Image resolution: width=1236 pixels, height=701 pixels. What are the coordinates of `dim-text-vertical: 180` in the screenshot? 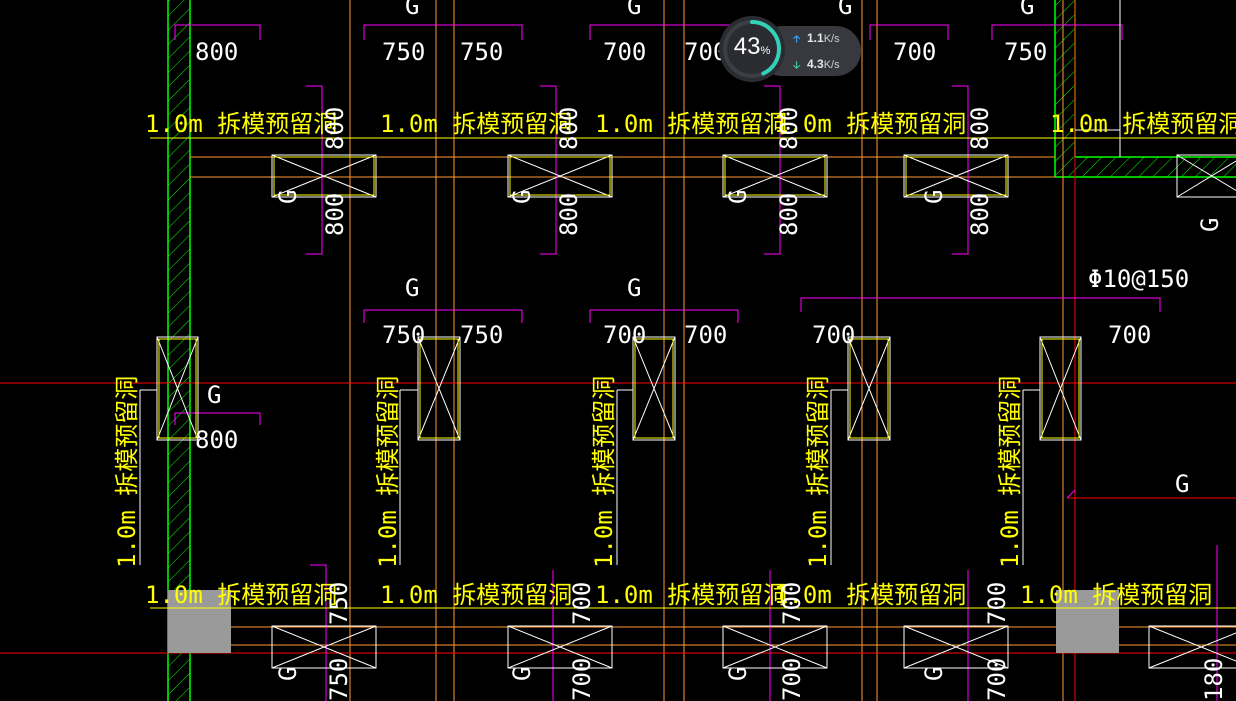 It's located at (1214, 679).